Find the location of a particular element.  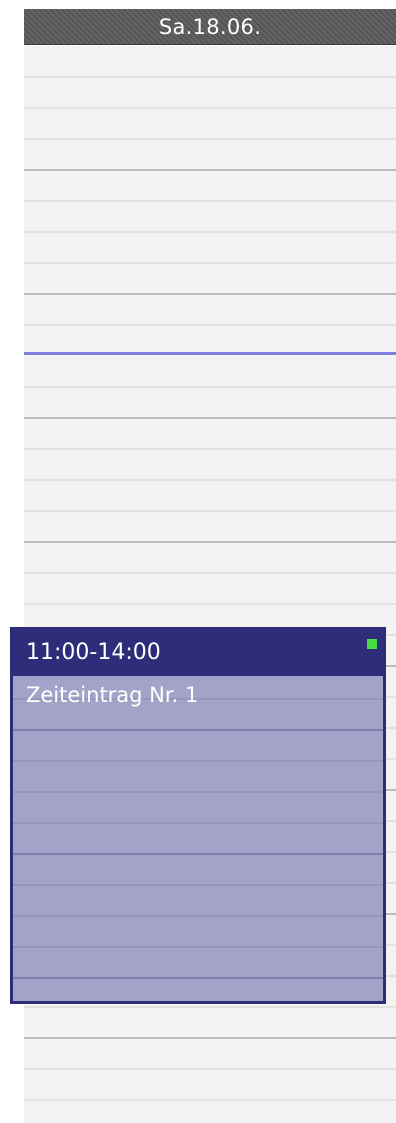

event-status-indicator is located at coordinates (372, 644).